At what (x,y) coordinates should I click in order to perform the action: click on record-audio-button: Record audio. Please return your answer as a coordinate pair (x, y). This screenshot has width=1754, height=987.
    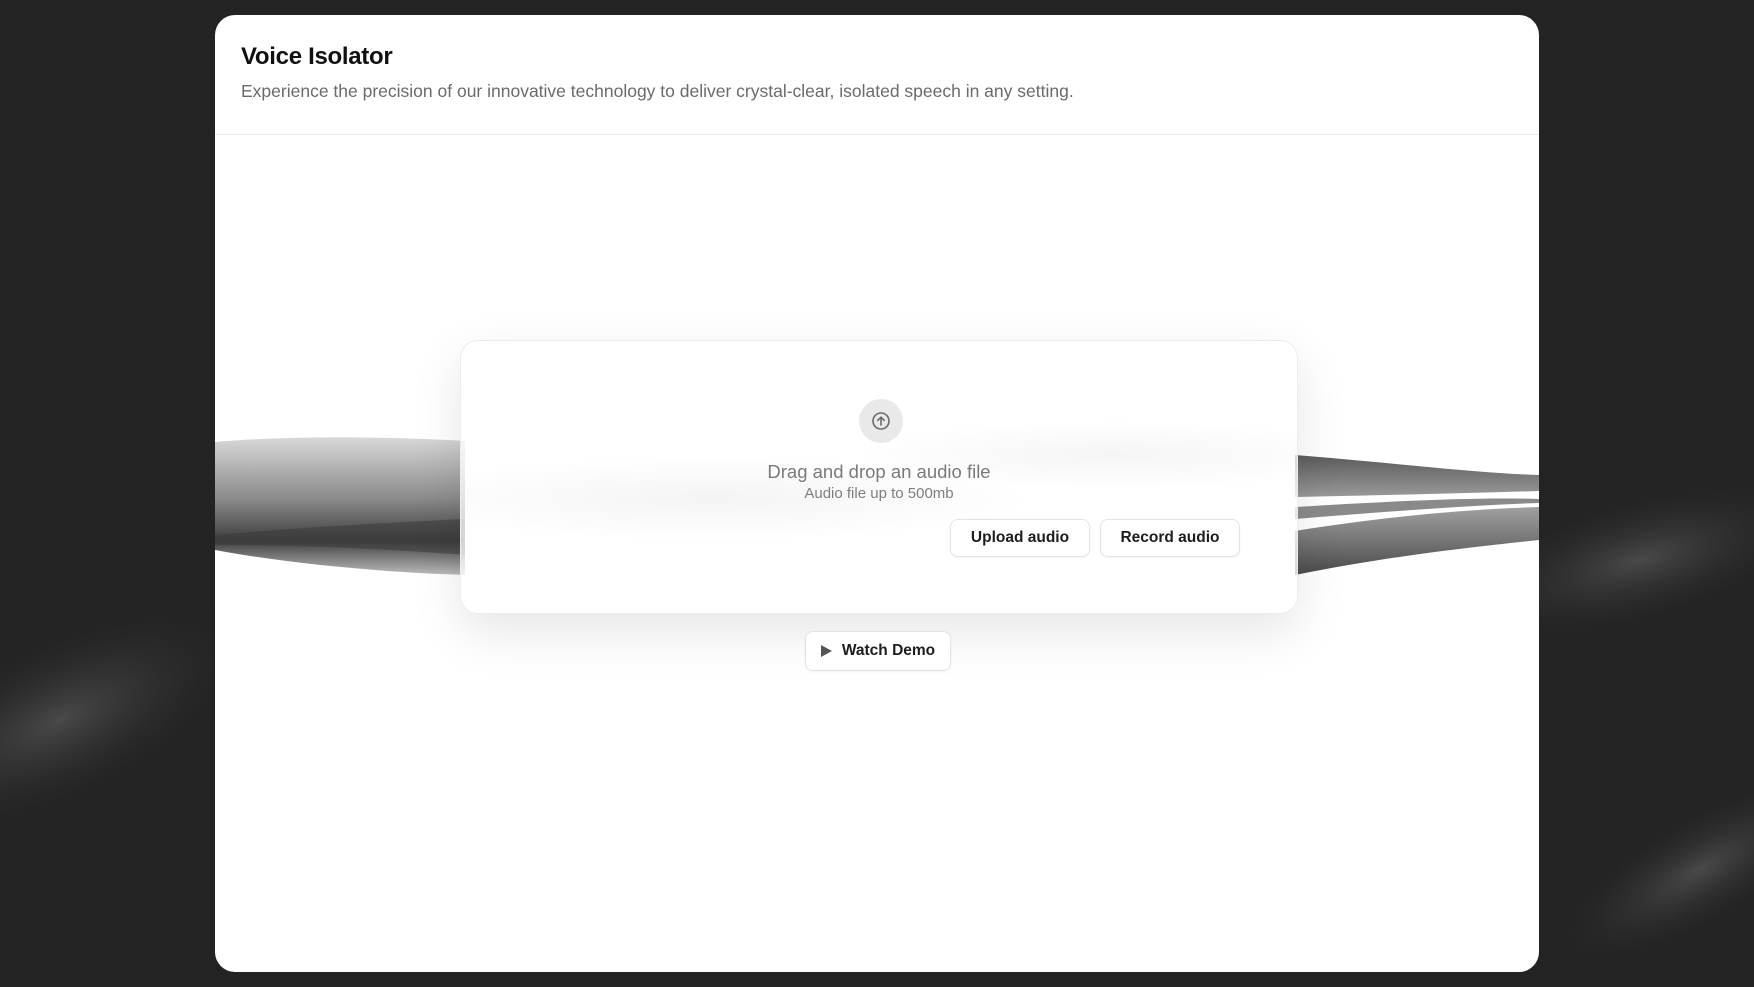
    Looking at the image, I should click on (1170, 538).